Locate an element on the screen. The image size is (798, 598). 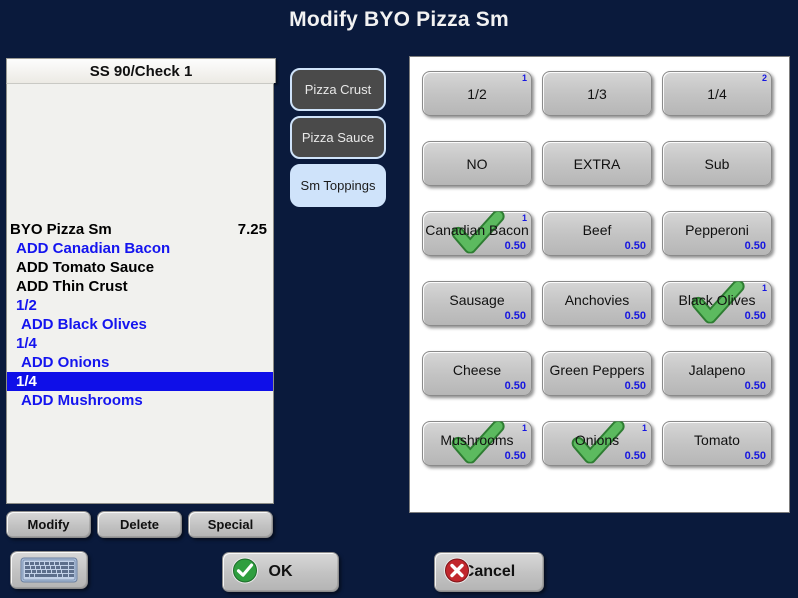
check-list-item: ADD Mushrooms is located at coordinates (140, 400).